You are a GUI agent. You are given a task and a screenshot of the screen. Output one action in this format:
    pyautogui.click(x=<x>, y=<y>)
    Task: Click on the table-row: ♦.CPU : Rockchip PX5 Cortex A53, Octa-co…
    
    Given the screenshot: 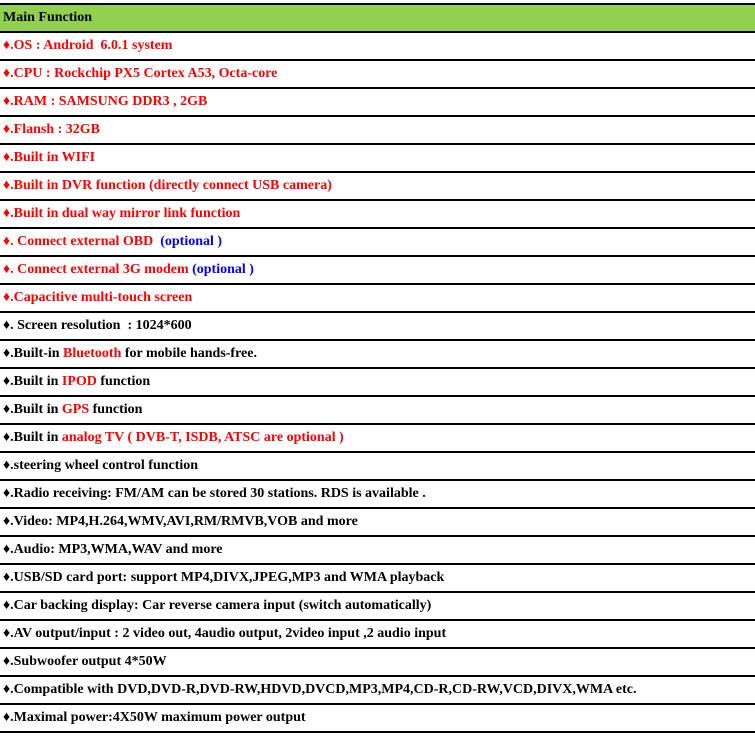 What is the action you would take?
    pyautogui.click(x=377, y=73)
    